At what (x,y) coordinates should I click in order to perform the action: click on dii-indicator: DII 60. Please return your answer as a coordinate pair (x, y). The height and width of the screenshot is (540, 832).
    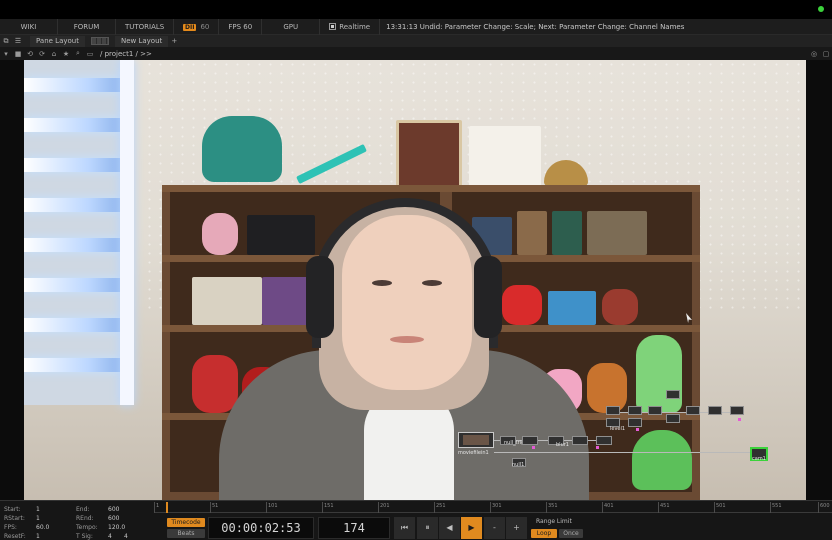
    Looking at the image, I should click on (197, 26).